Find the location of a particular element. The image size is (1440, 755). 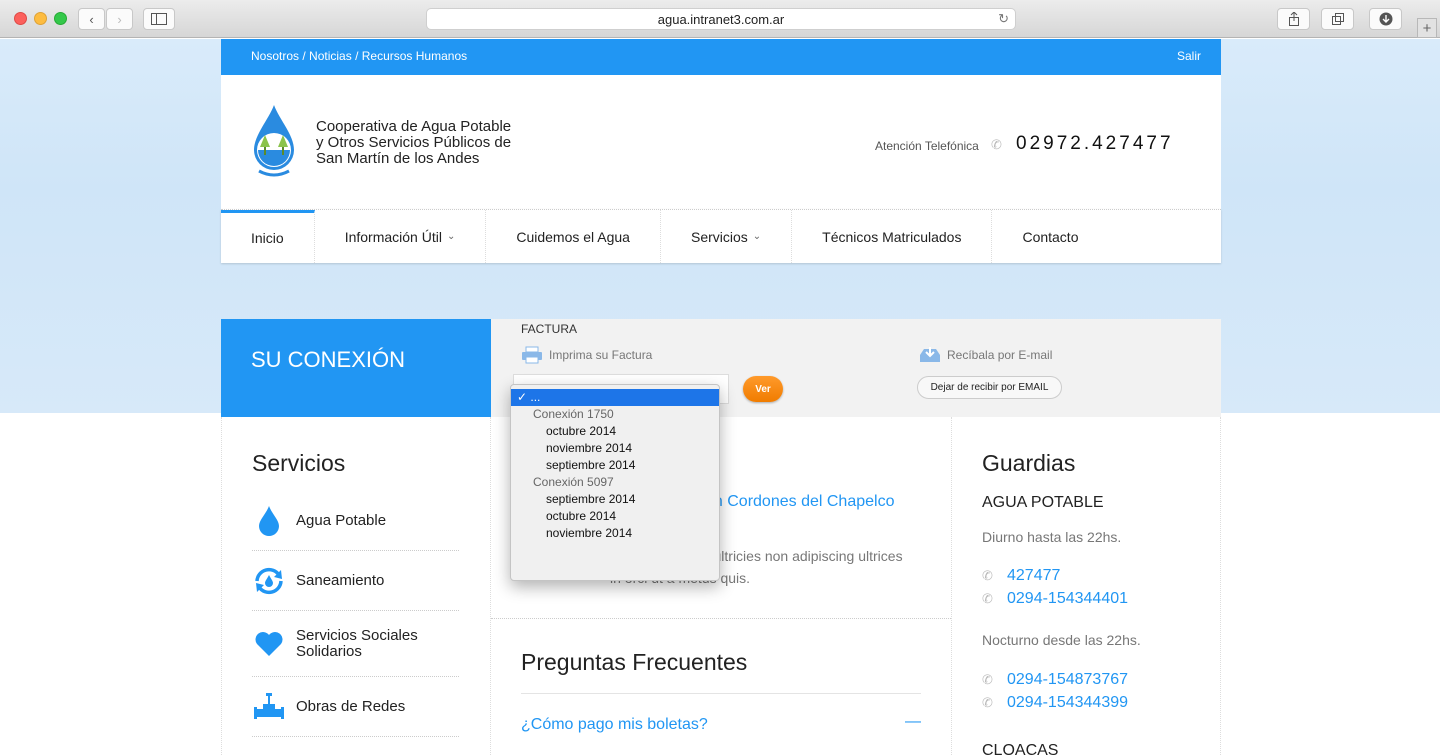

phone-number: 02972.427477 is located at coordinates (1095, 144).